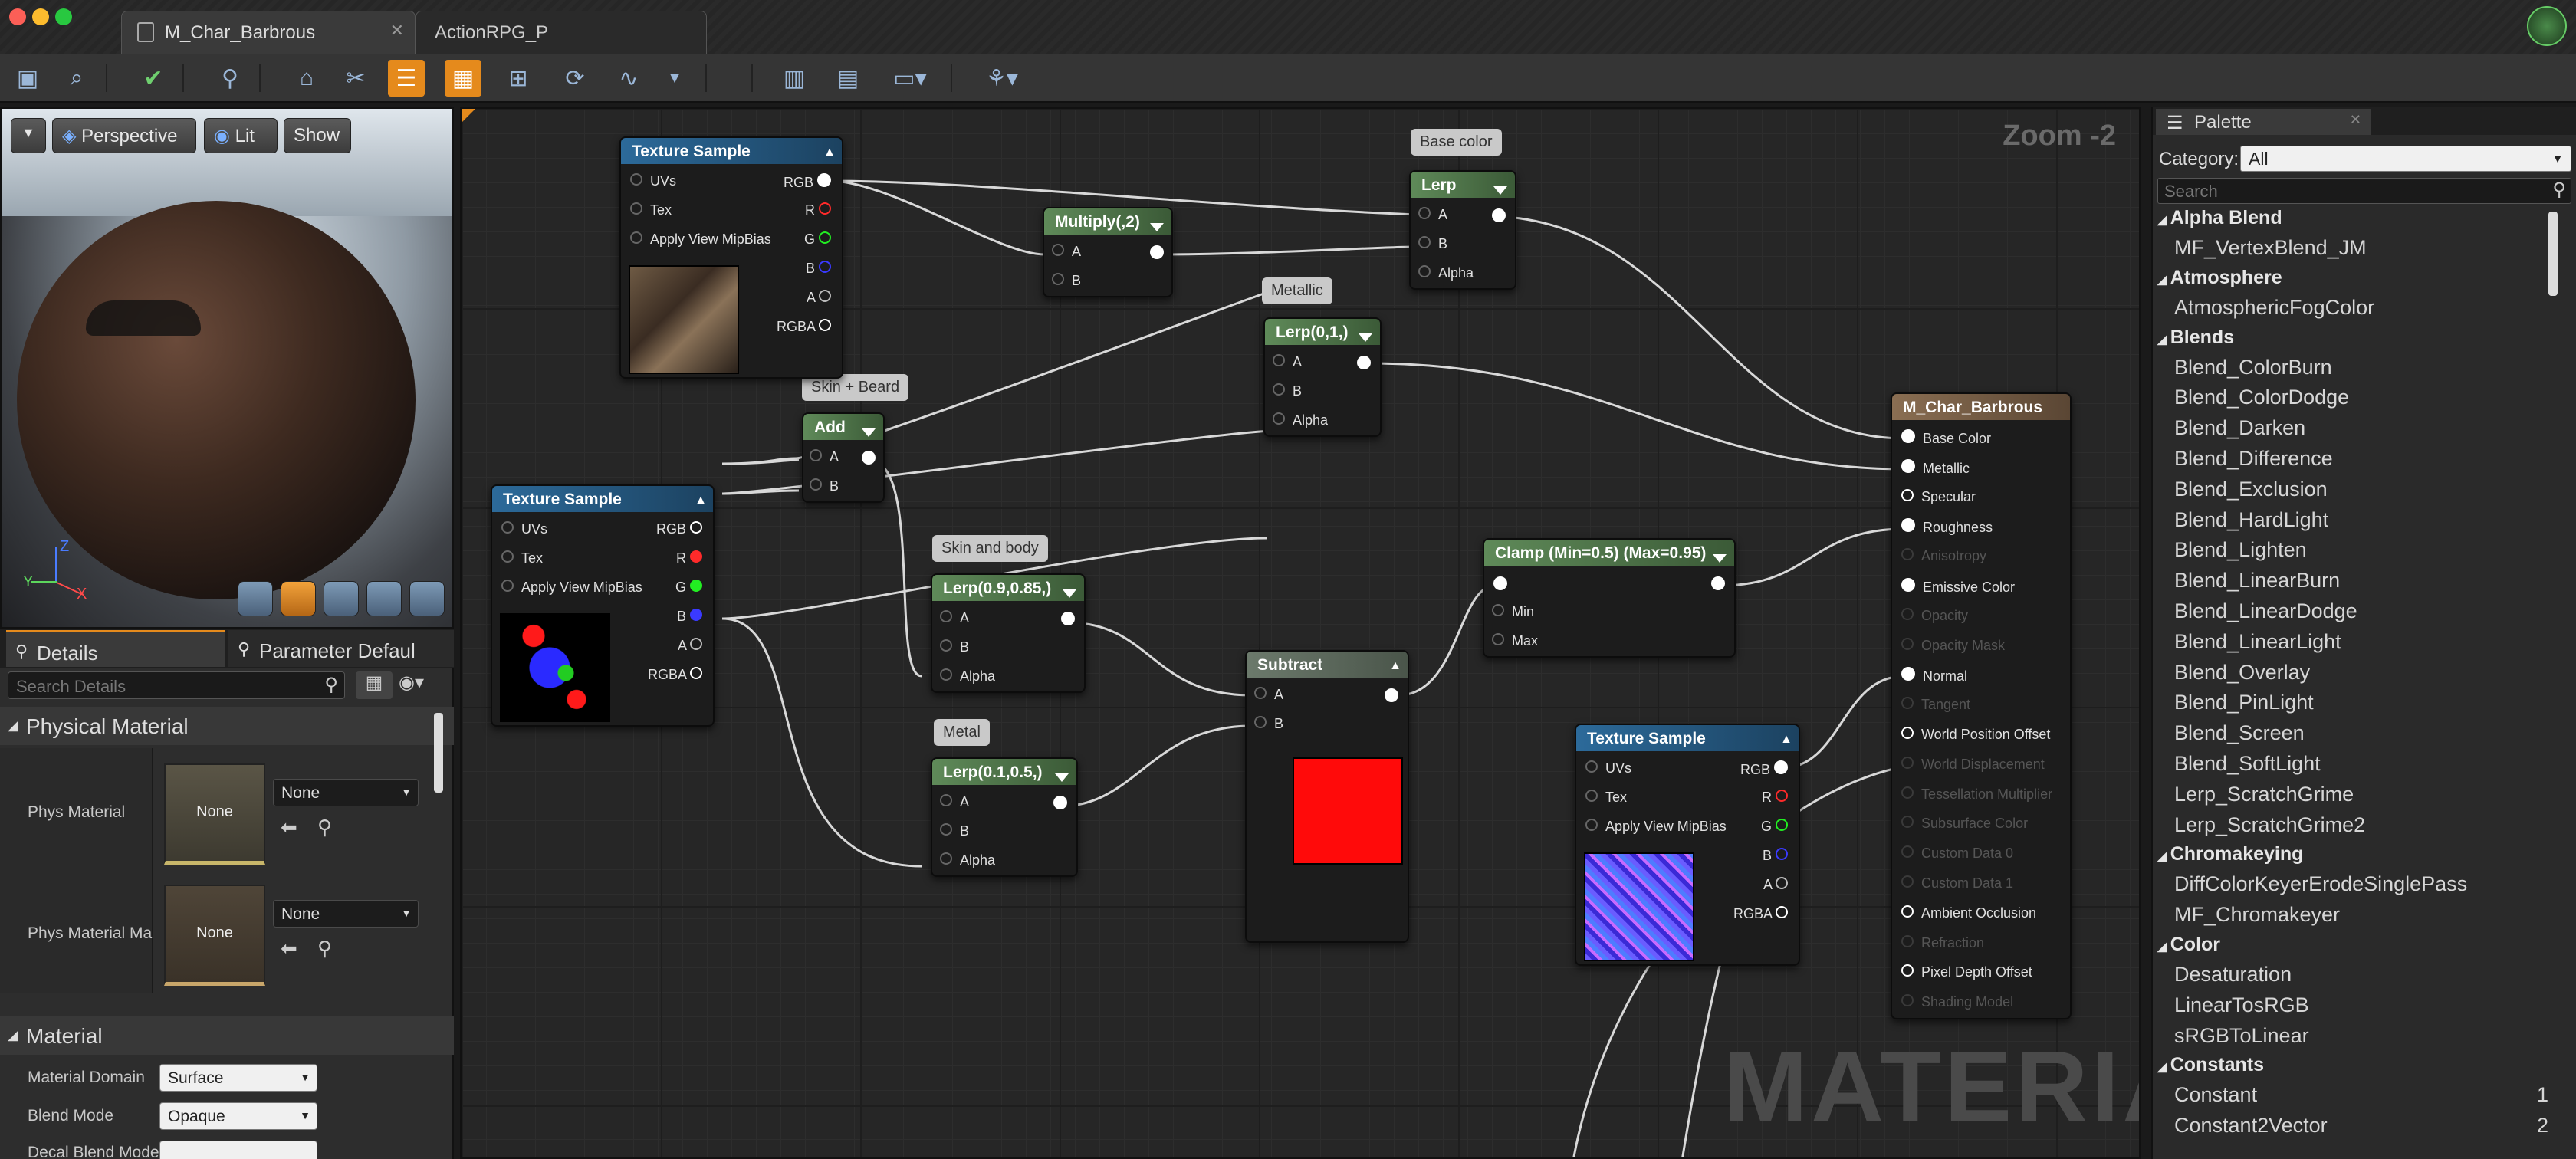  What do you see at coordinates (230, 78) in the screenshot?
I see `search-icon: ⚲` at bounding box center [230, 78].